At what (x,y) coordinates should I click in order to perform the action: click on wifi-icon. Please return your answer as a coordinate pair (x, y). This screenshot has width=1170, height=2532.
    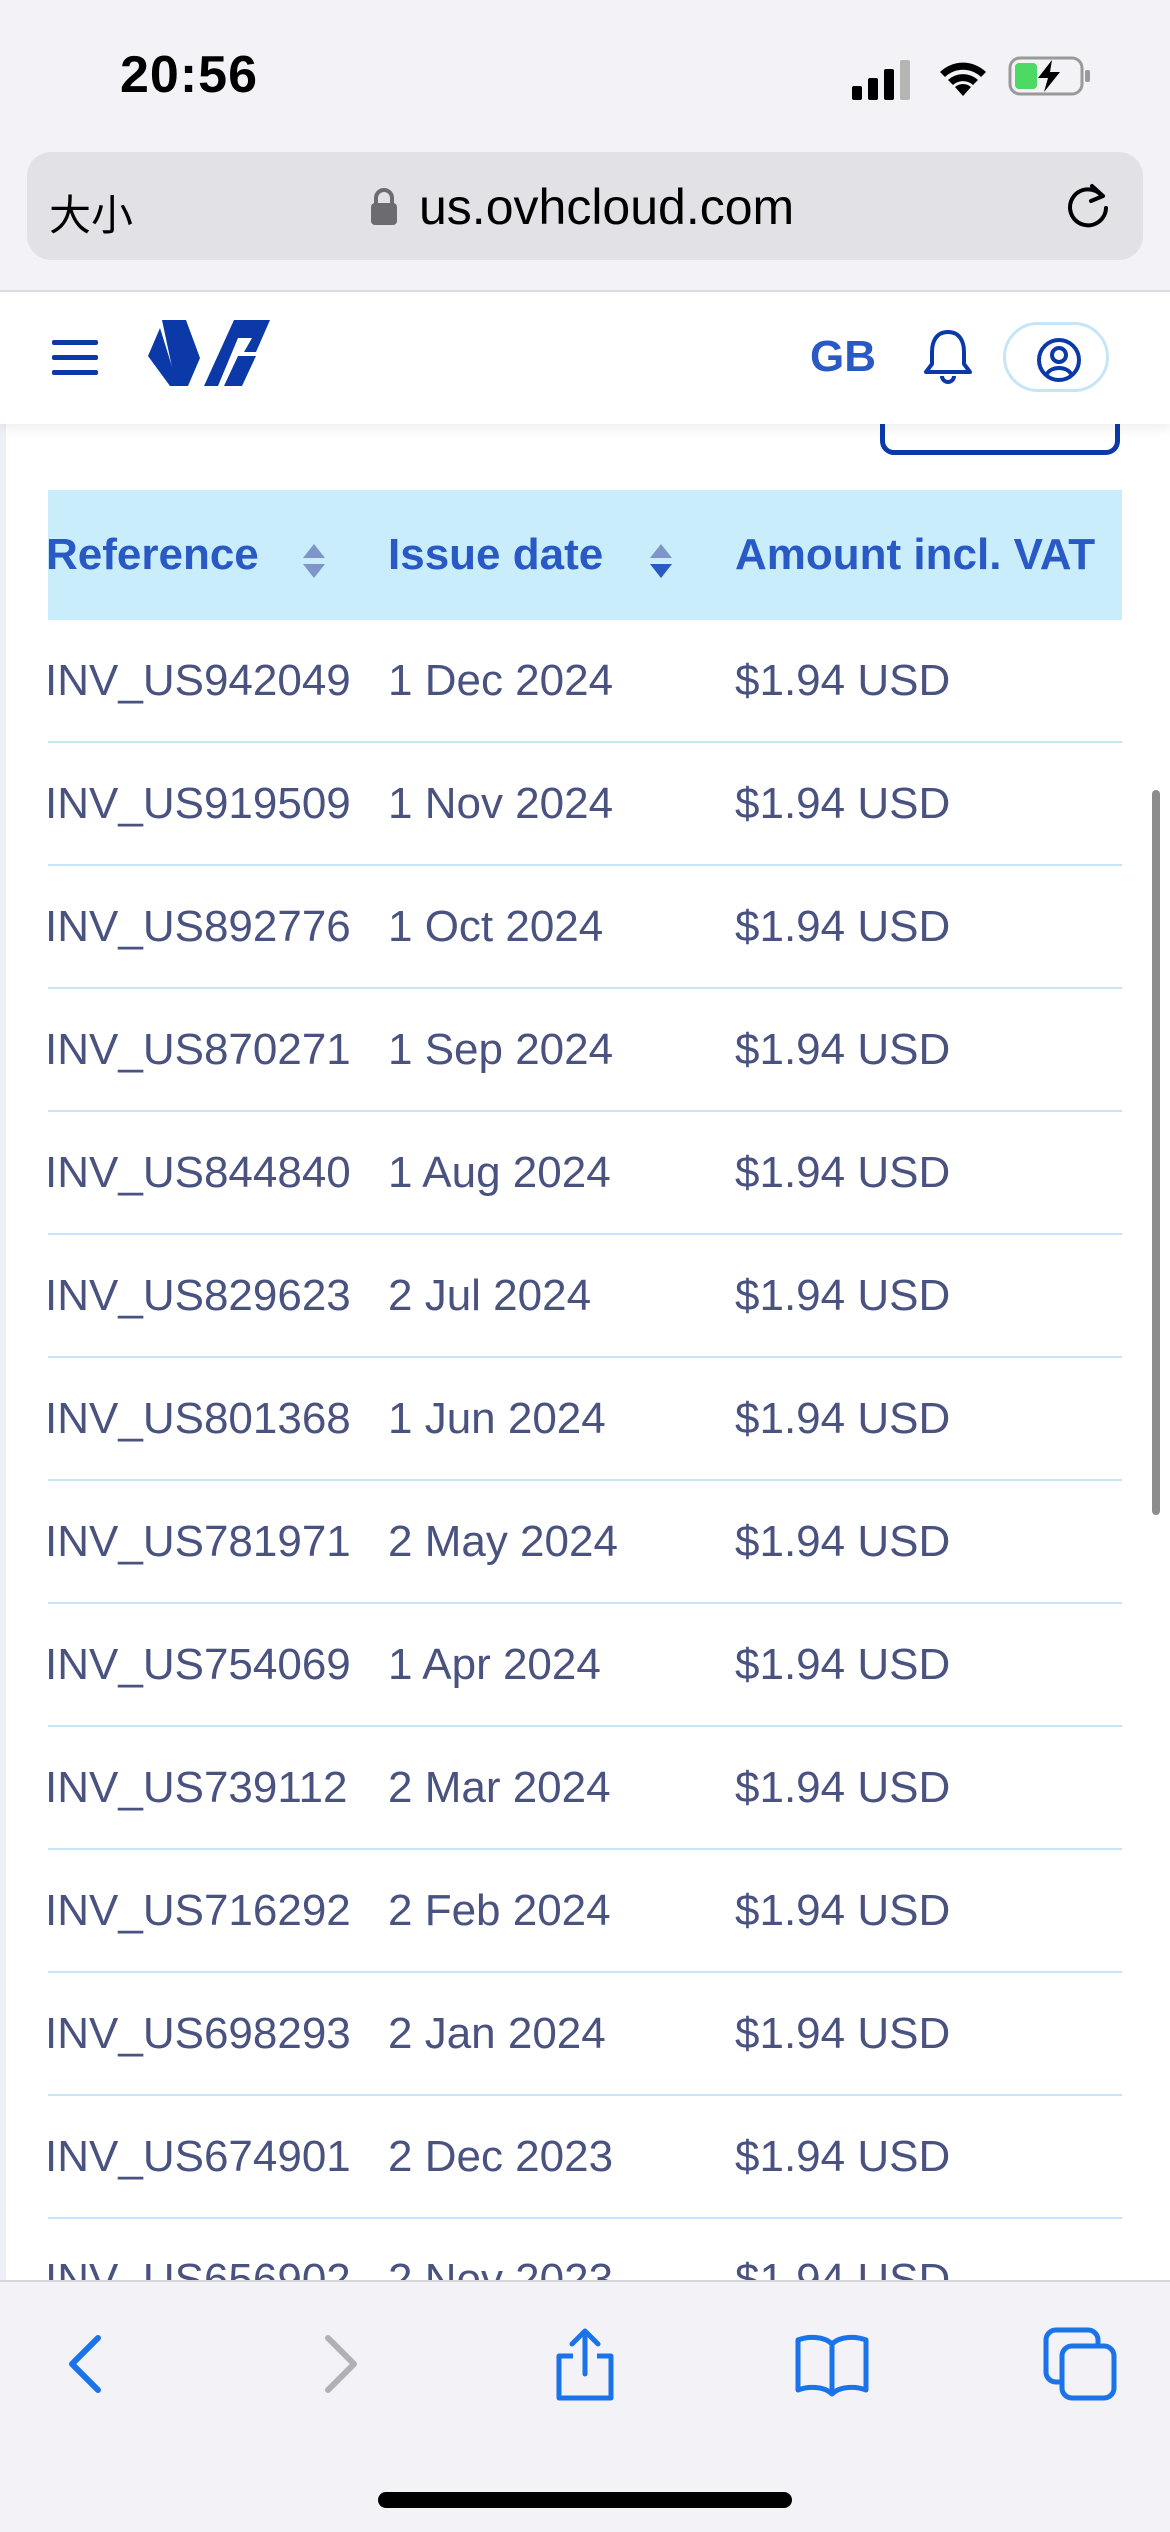
    Looking at the image, I should click on (963, 79).